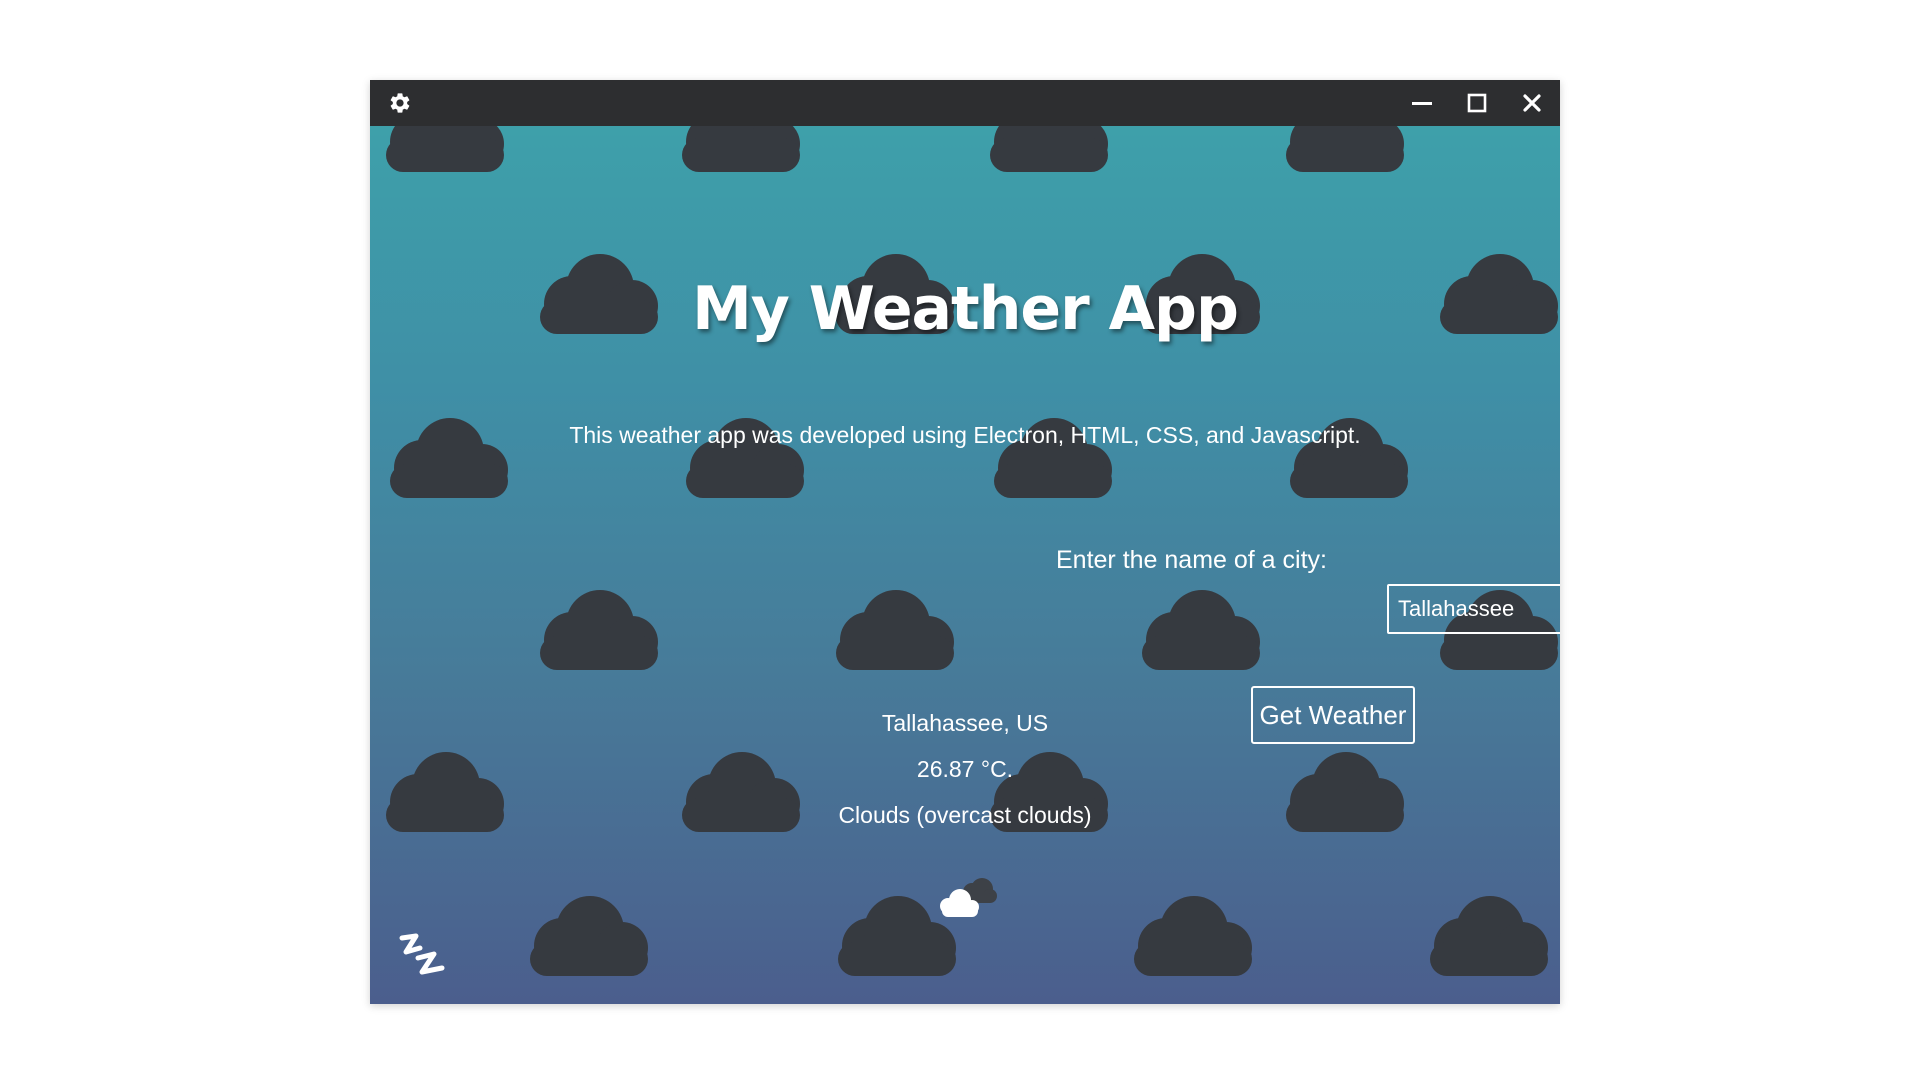 The height and width of the screenshot is (1080, 1920). I want to click on result-condition: Clouds (overcast clouds), so click(965, 815).